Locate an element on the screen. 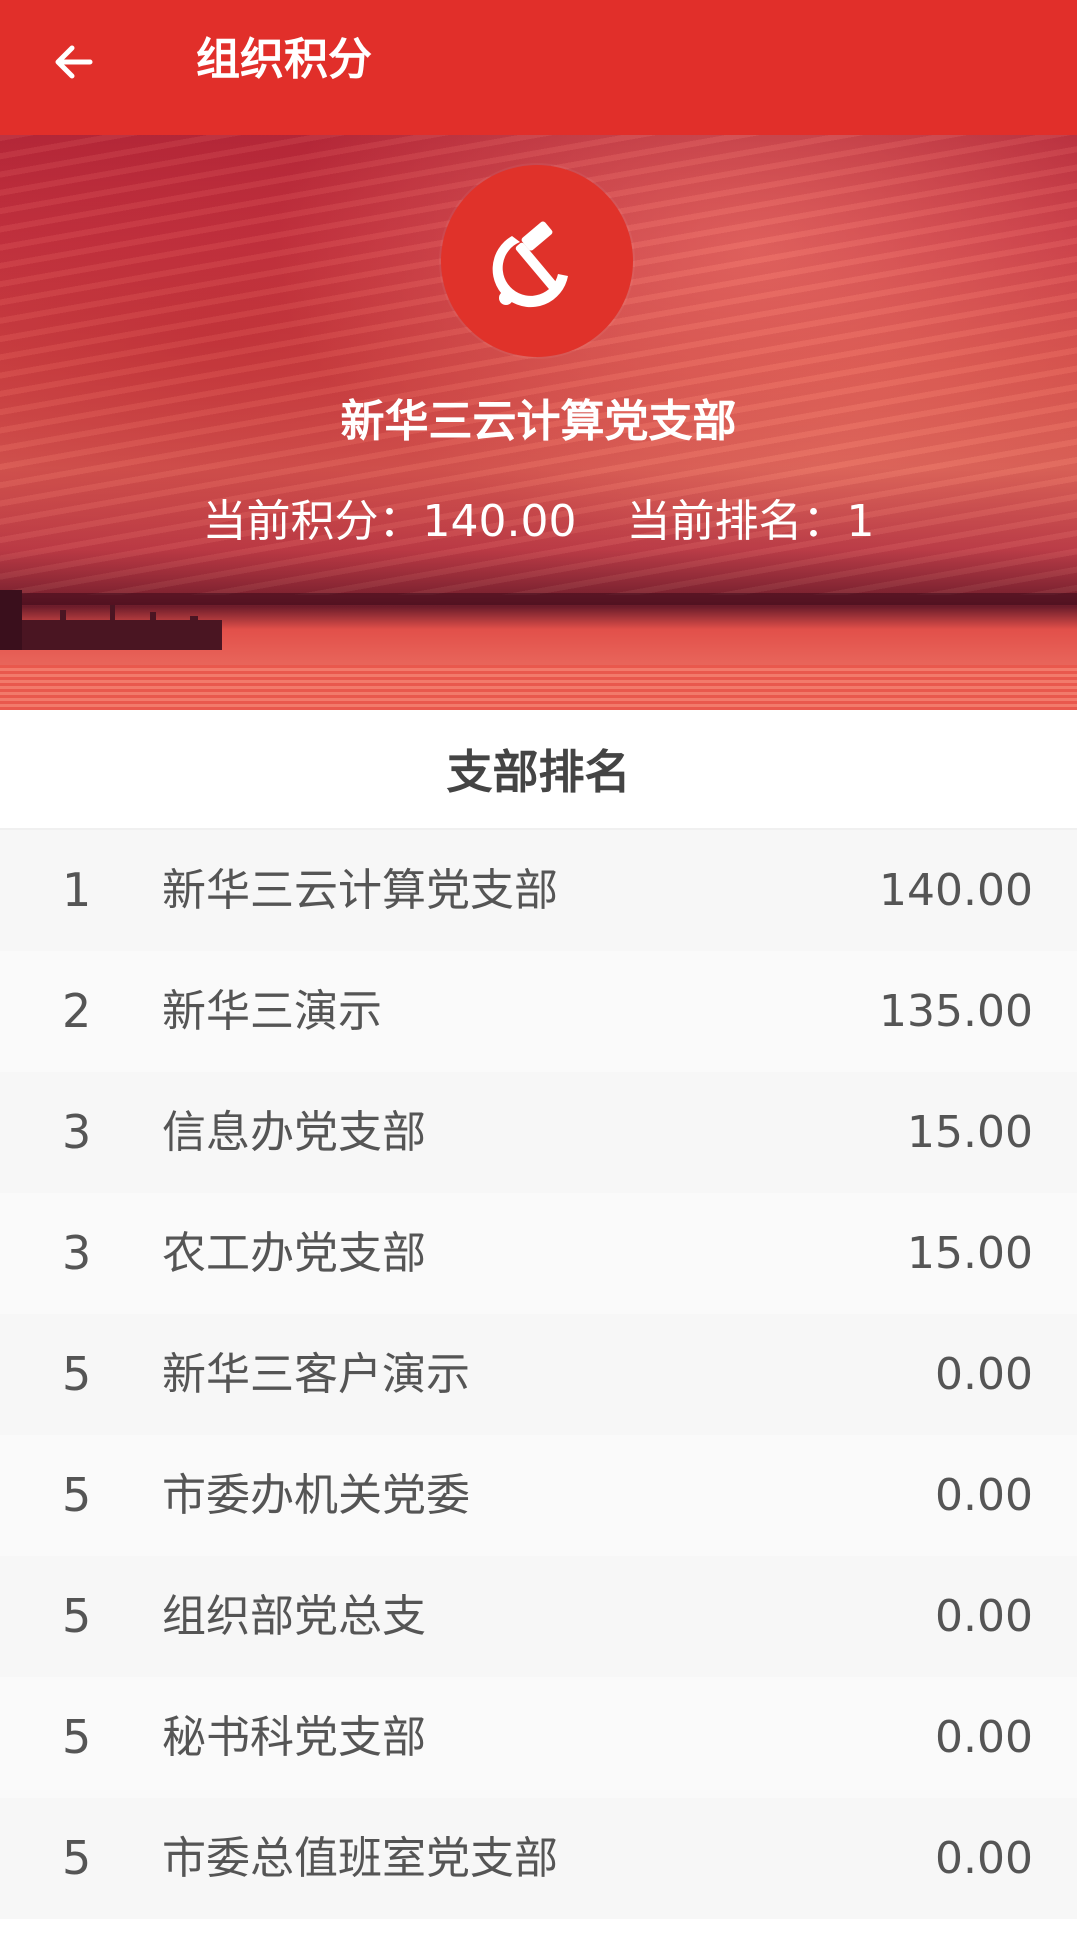 Image resolution: width=1077 pixels, height=1934 pixels. current-score-label: 当前积分： is located at coordinates (312, 521).